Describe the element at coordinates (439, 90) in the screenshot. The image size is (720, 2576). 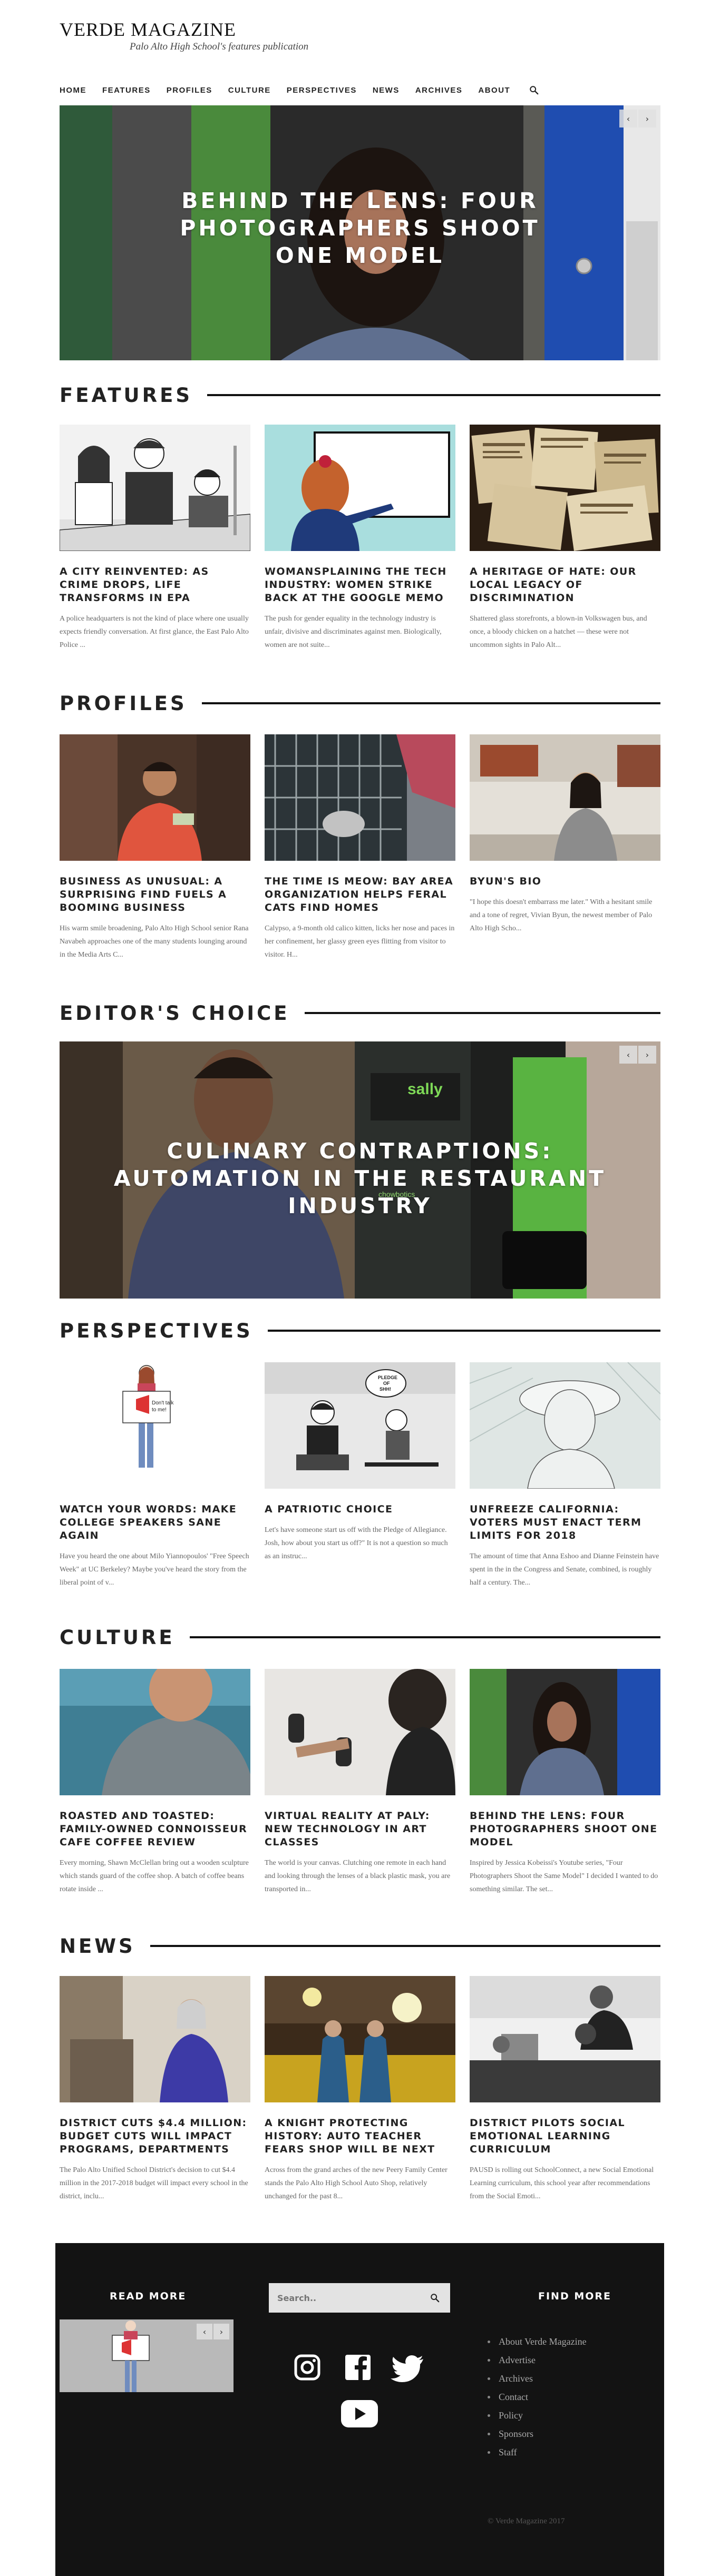
I see `nav-archives: ARCHIVES` at that location.